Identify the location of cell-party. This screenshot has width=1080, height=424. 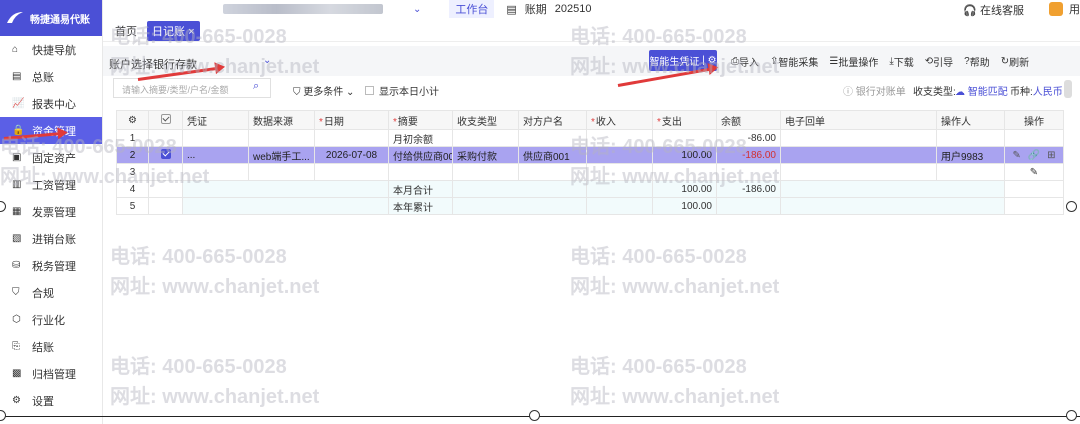
(552, 138).